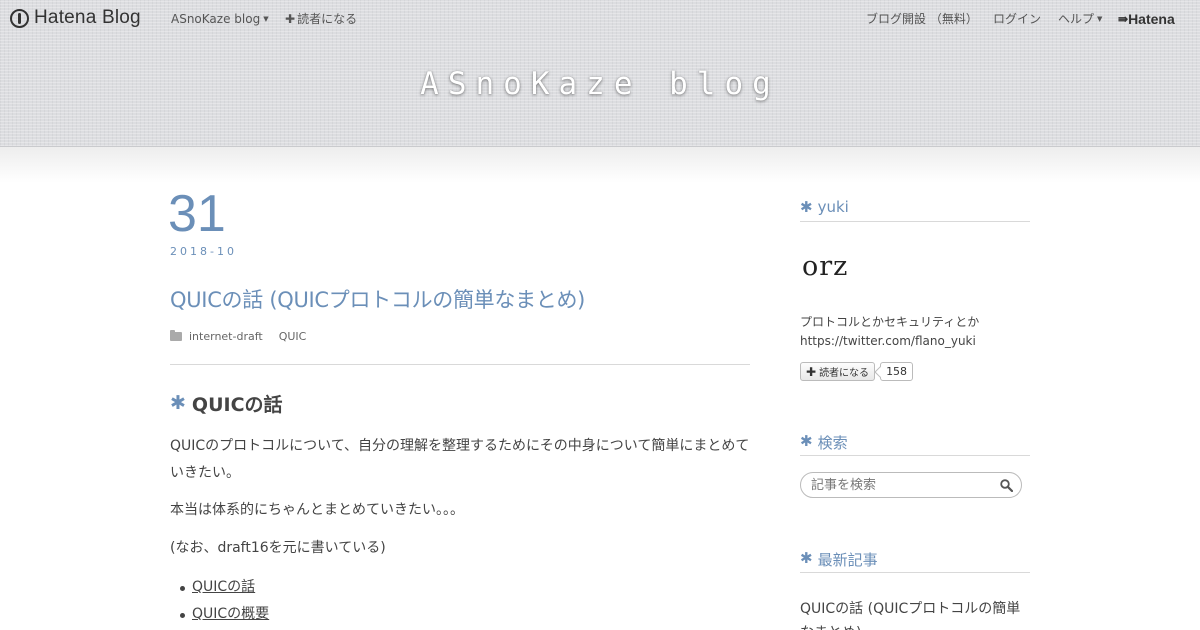 The height and width of the screenshot is (630, 1200). I want to click on search-form, so click(911, 485).